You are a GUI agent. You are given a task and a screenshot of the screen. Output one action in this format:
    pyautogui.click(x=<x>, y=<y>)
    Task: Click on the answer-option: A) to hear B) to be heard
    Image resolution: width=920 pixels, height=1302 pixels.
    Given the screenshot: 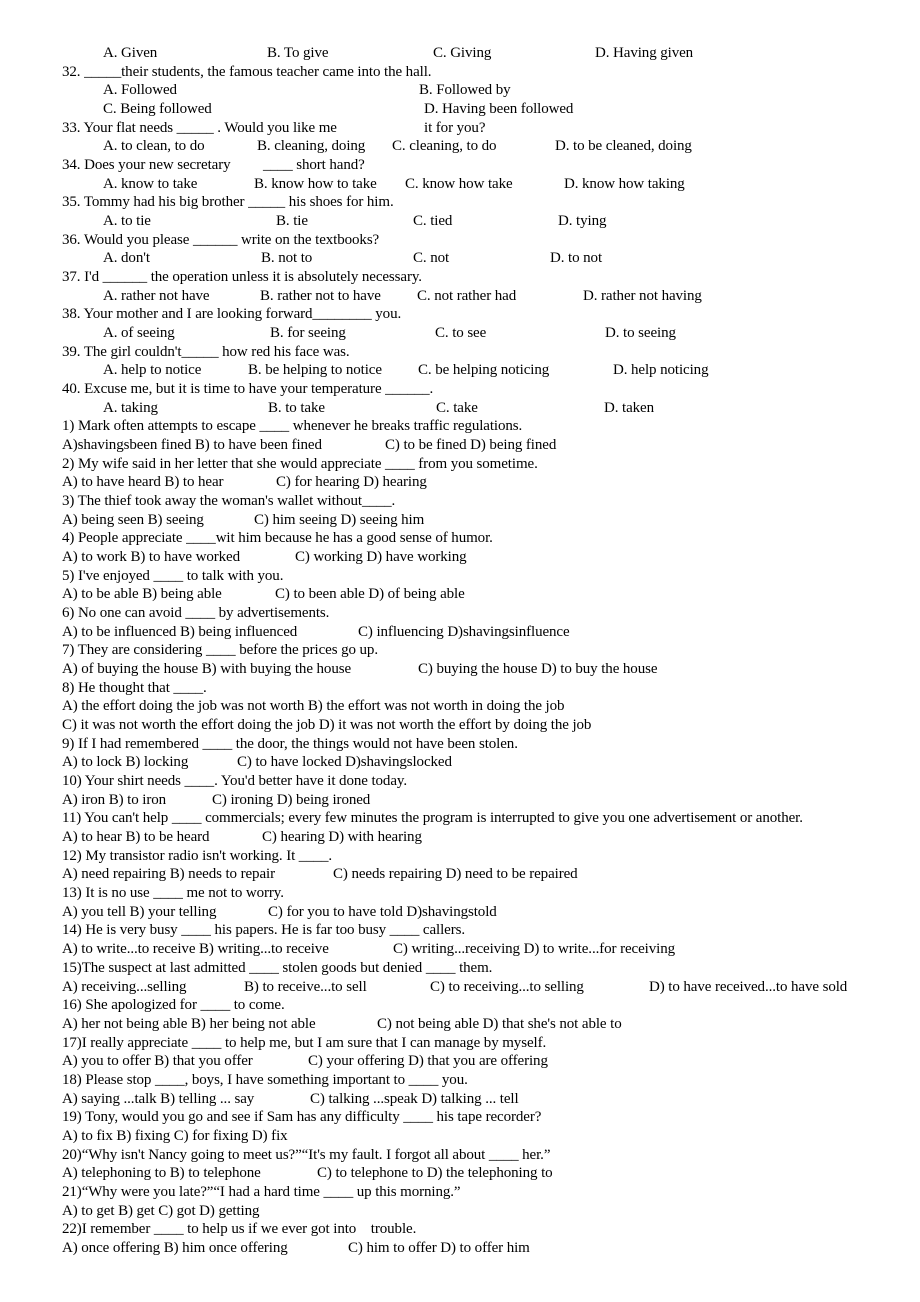 What is the action you would take?
    pyautogui.click(x=136, y=837)
    